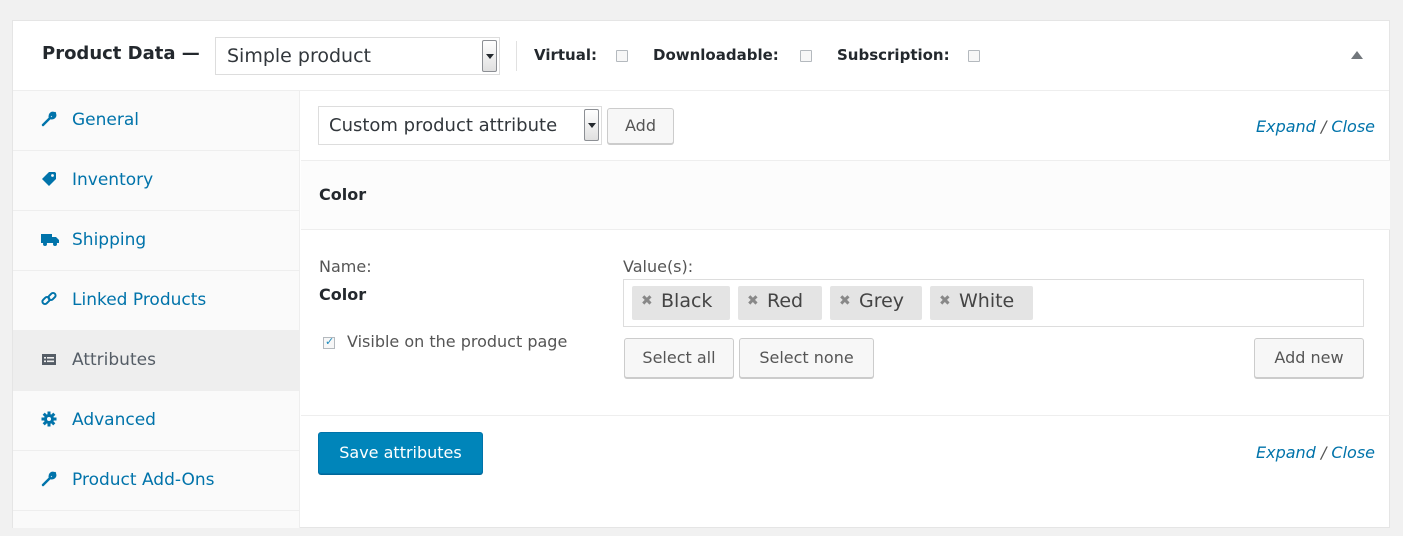 This screenshot has height=536, width=1403. I want to click on add-new-value-button: Add new, so click(1309, 358).